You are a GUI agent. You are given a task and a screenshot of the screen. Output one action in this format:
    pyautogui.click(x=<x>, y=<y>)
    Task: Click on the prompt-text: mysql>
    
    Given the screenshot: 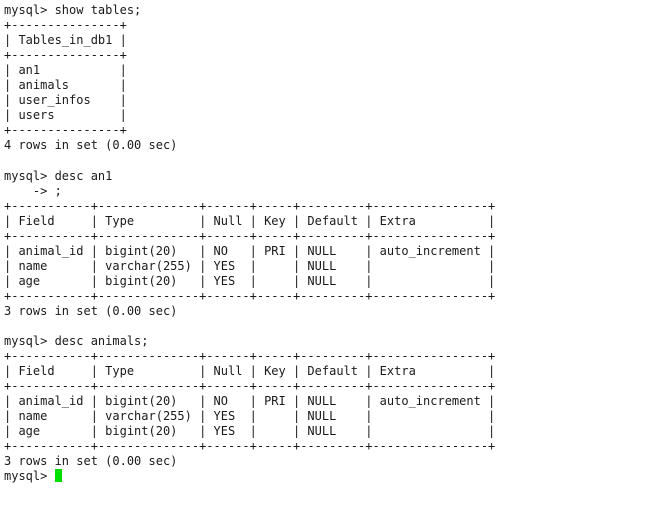 What is the action you would take?
    pyautogui.click(x=29, y=476)
    